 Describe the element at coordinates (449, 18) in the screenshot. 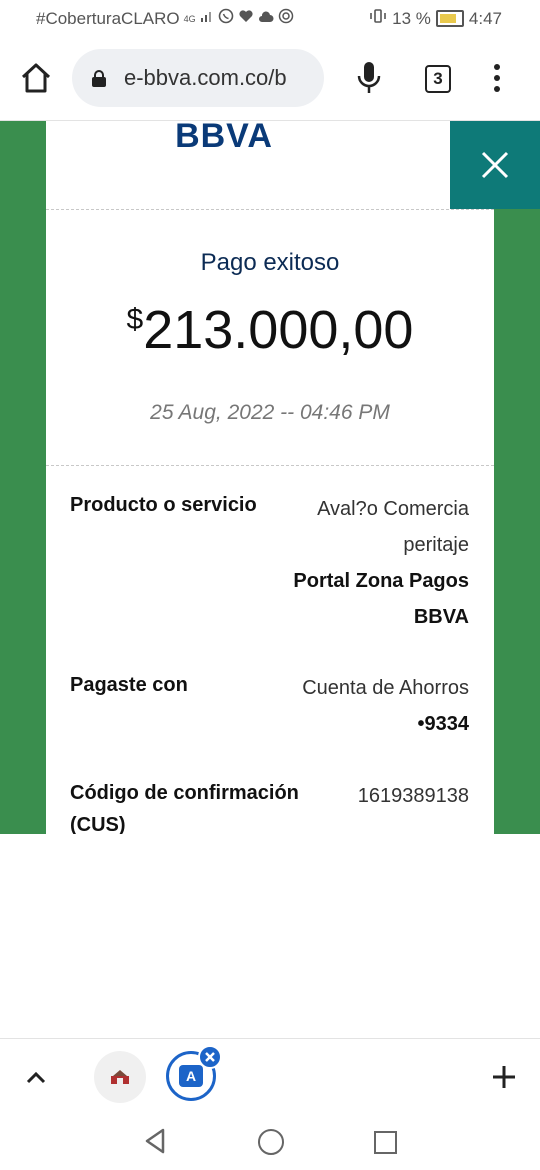

I see `battery-icon` at that location.